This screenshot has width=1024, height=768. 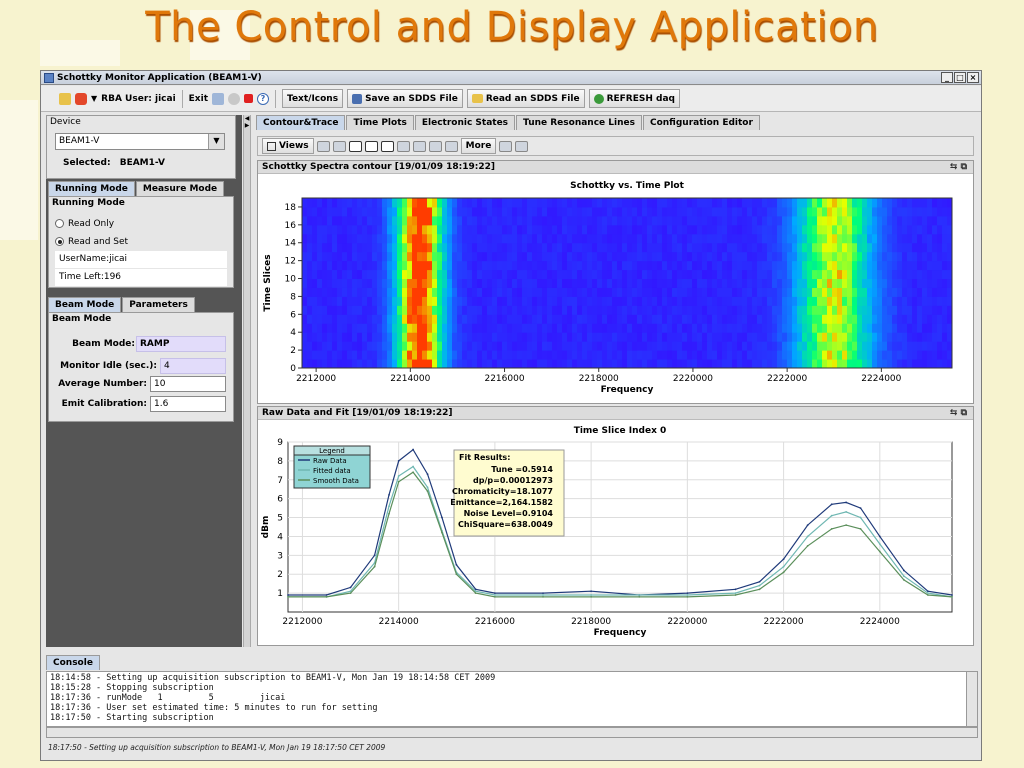 I want to click on read-sdds-button: Read an SDDS File, so click(x=525, y=98).